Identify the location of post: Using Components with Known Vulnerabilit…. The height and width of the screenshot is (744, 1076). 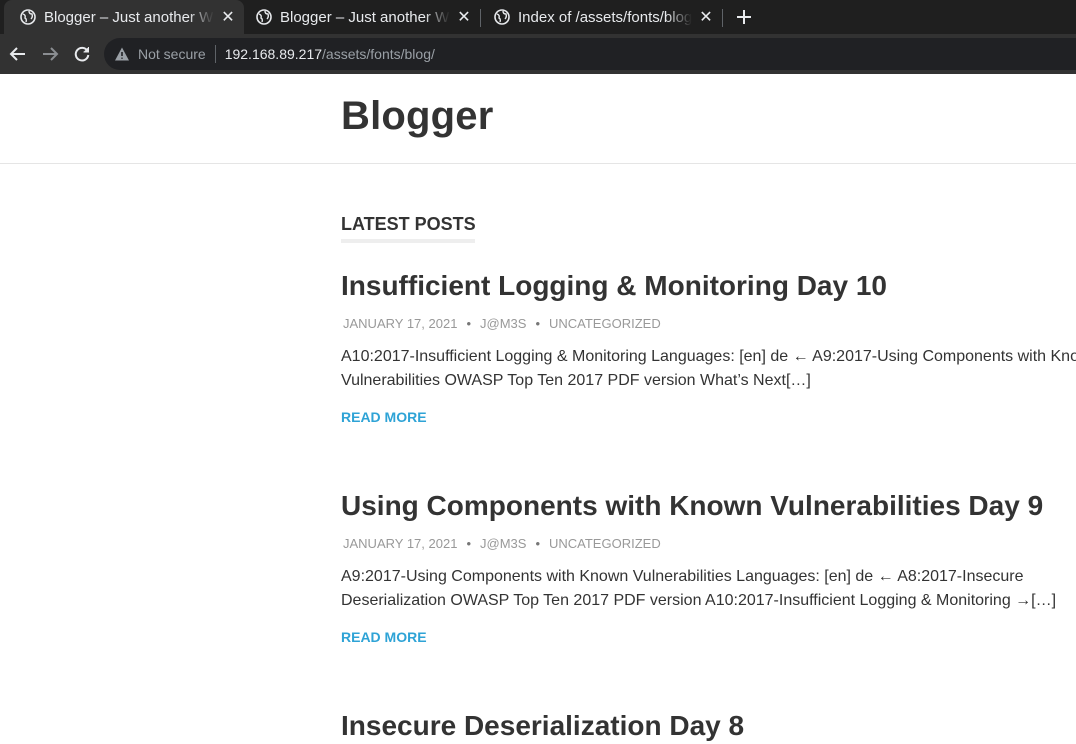
(708, 568).